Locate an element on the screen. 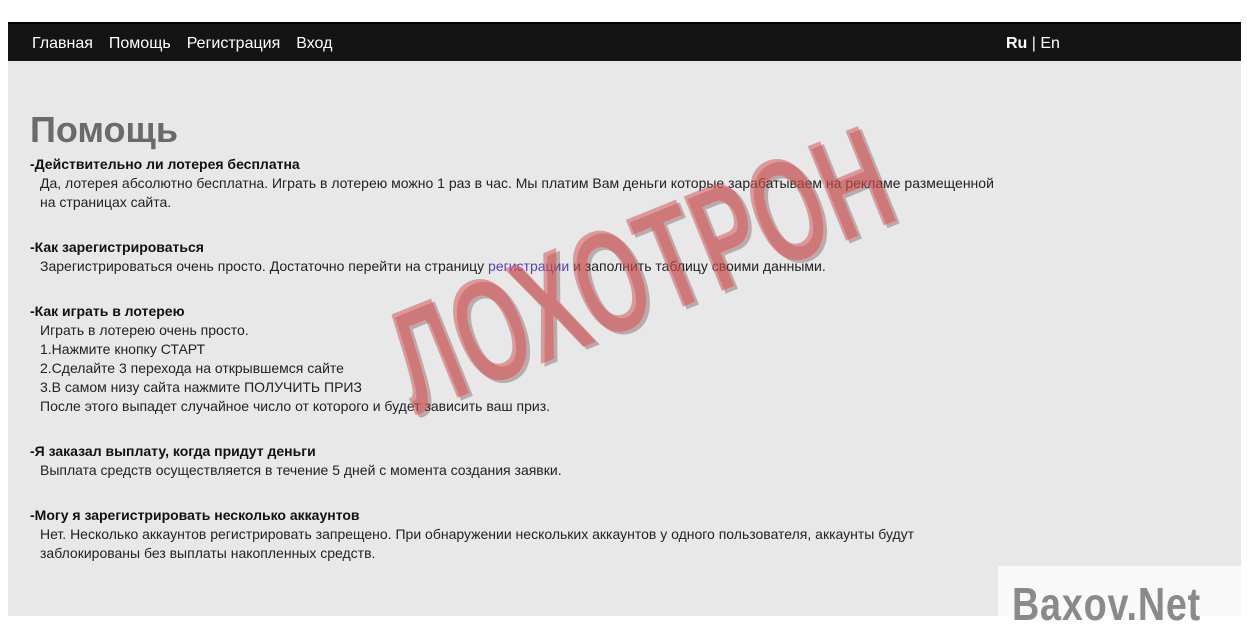 This screenshot has width=1247, height=636. language-switcher: Ru | En is located at coordinates (1033, 44).